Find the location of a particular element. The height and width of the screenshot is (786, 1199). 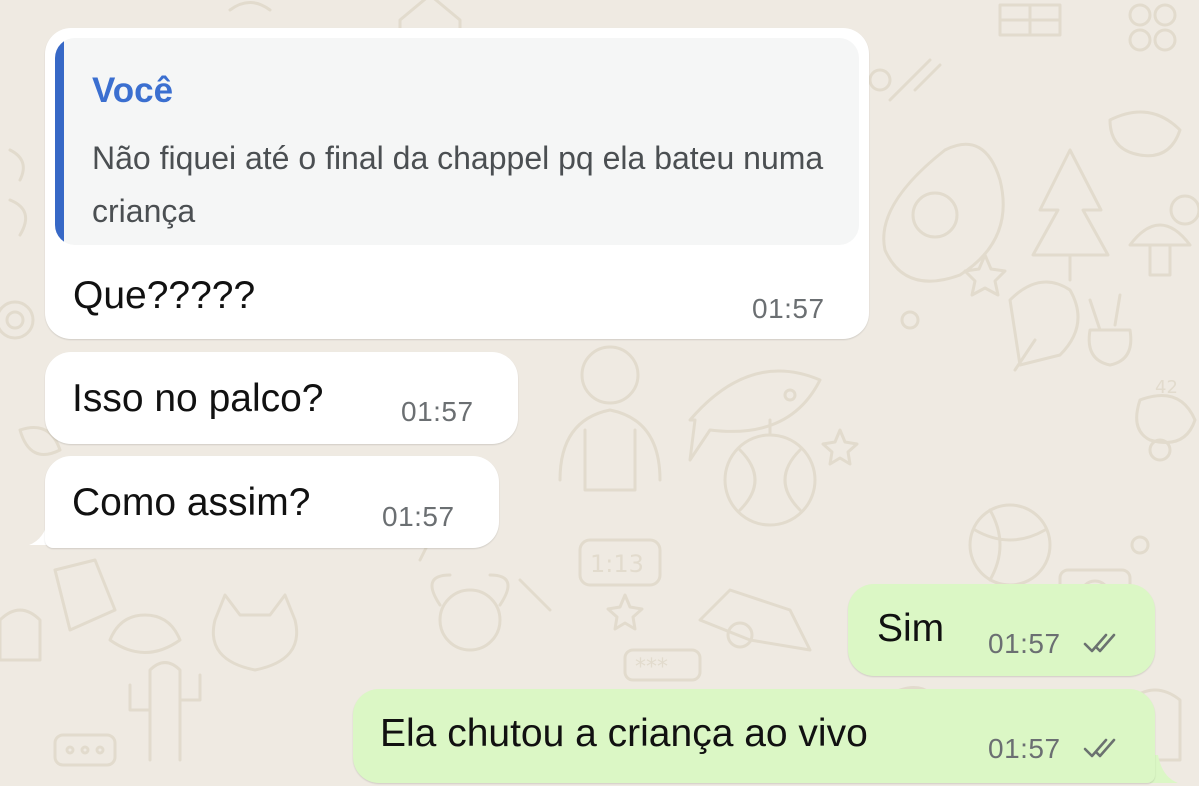

reply-quote-accent-bar is located at coordinates (59, 141).